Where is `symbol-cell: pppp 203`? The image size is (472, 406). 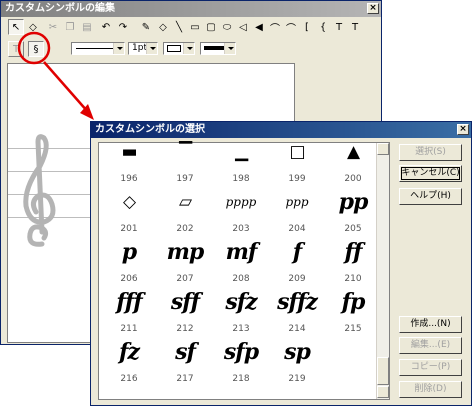
symbol-cell: pppp 203 is located at coordinates (241, 210).